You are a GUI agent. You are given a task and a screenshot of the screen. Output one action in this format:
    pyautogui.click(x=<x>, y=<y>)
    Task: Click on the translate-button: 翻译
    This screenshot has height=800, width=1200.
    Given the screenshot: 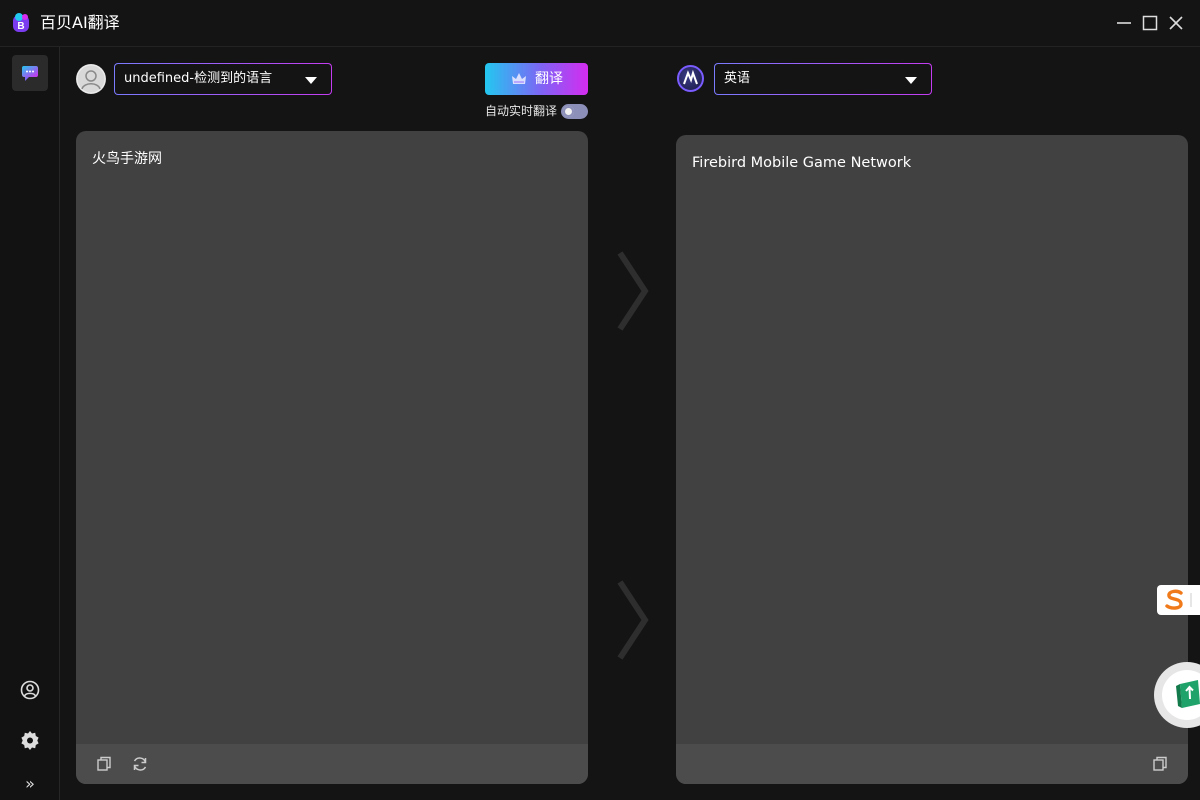 What is the action you would take?
    pyautogui.click(x=536, y=79)
    